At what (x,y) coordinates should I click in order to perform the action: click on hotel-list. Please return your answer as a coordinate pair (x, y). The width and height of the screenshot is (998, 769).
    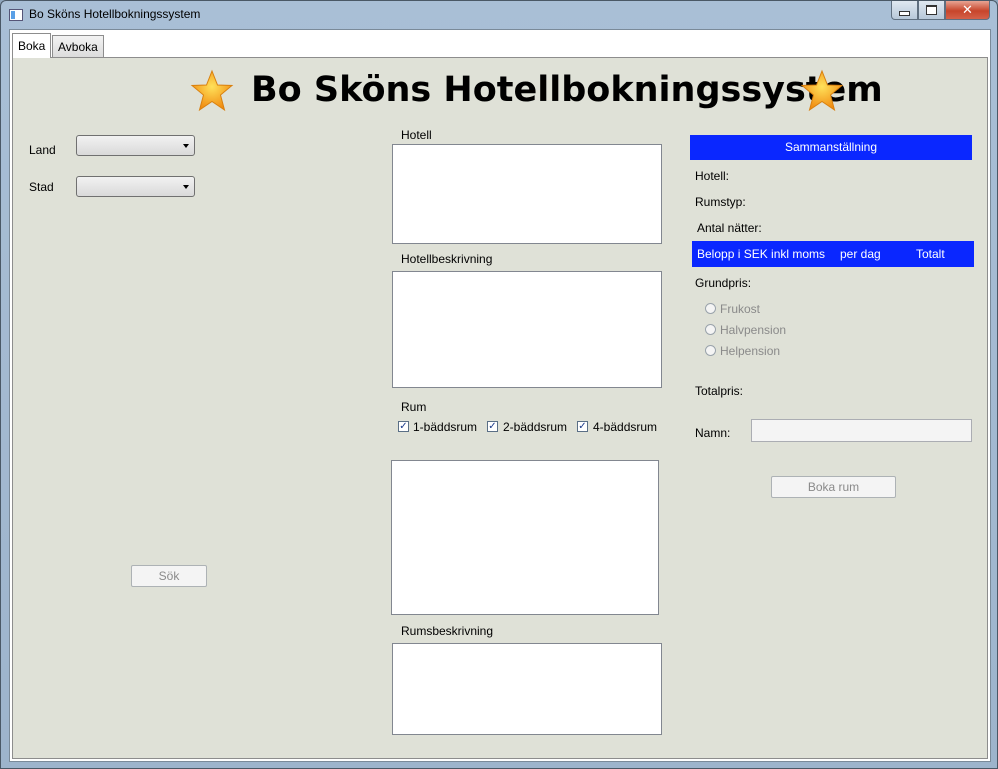
    Looking at the image, I should click on (527, 194).